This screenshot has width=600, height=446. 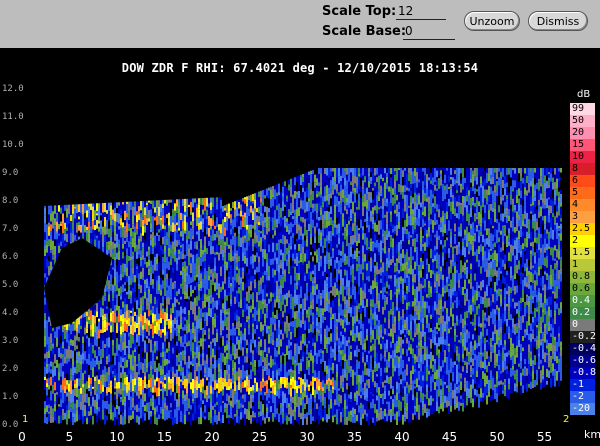 I want to click on colorbar-unit: dB, so click(x=584, y=94).